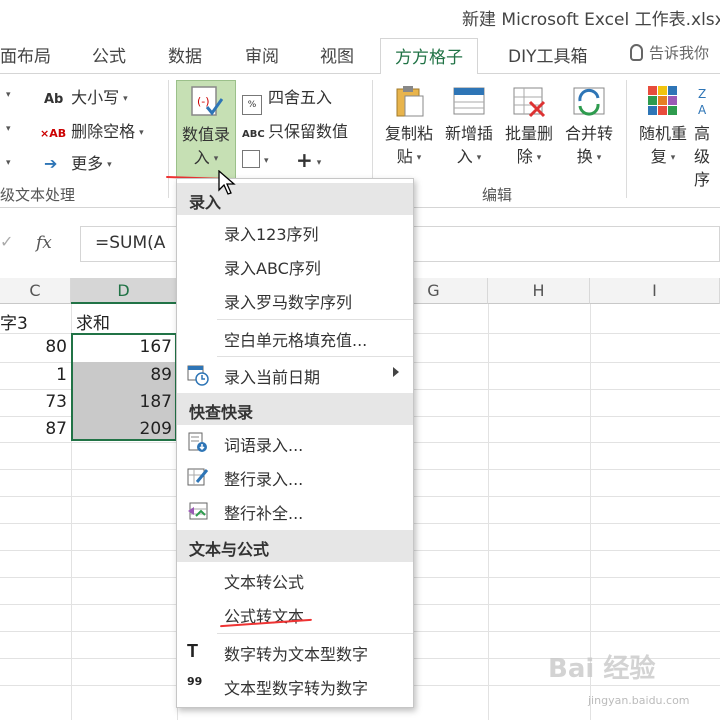  What do you see at coordinates (103, 131) in the screenshot?
I see `delete-space-label: 删除空格` at bounding box center [103, 131].